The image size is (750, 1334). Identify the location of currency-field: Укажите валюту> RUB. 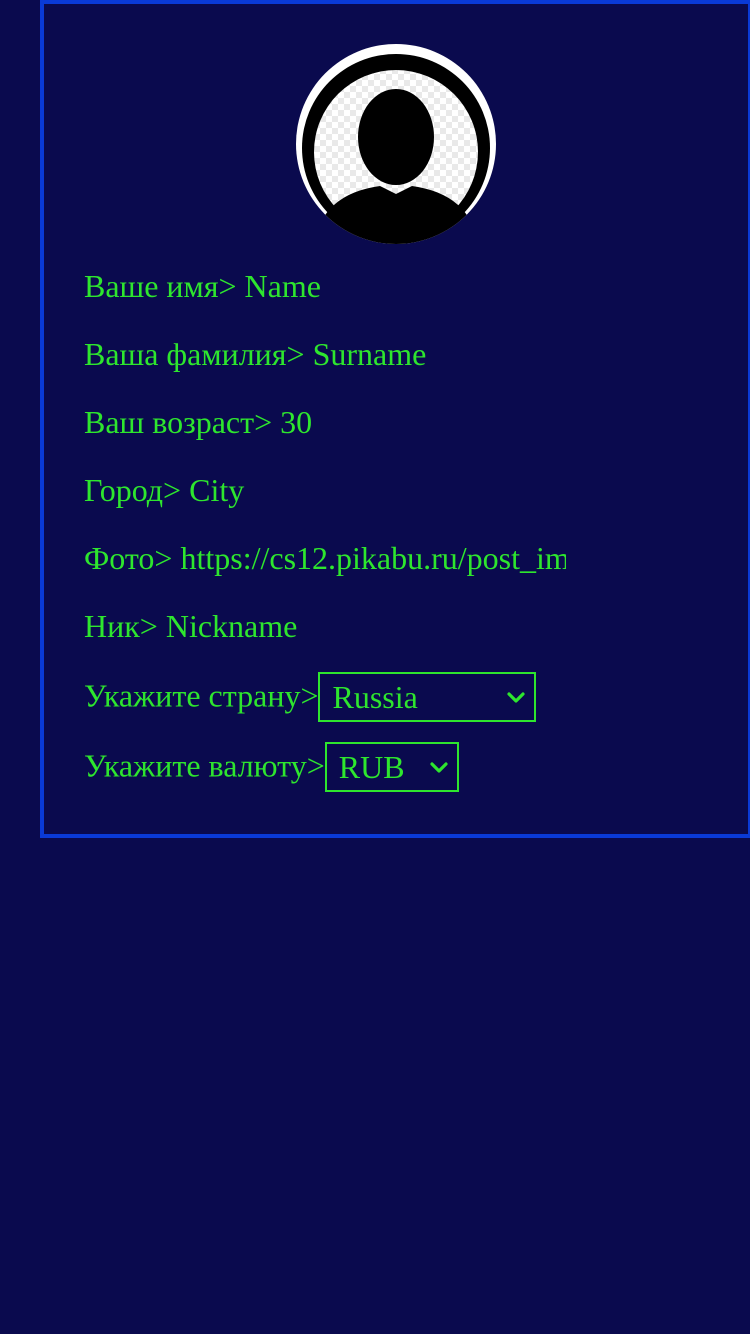
(271, 767).